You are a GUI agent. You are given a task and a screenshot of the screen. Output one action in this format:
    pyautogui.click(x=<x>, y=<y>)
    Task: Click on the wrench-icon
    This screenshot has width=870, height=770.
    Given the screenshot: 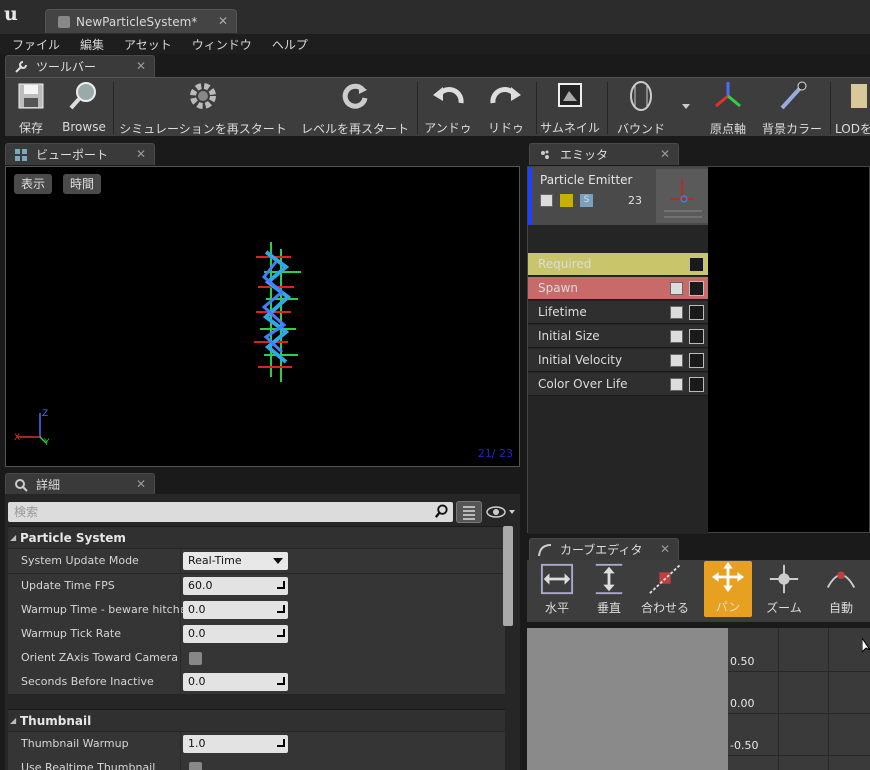 What is the action you would take?
    pyautogui.click(x=21, y=67)
    